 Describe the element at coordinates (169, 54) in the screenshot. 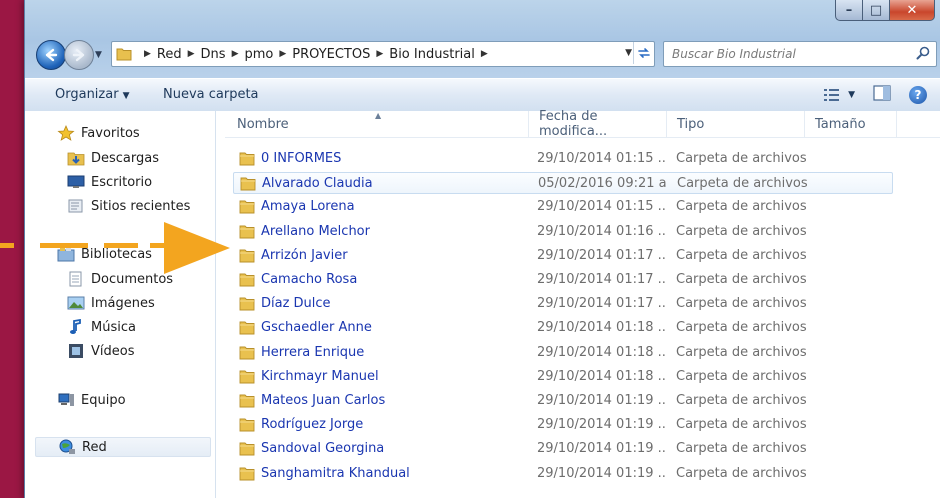

I see `breadcrumb-item: Red` at that location.